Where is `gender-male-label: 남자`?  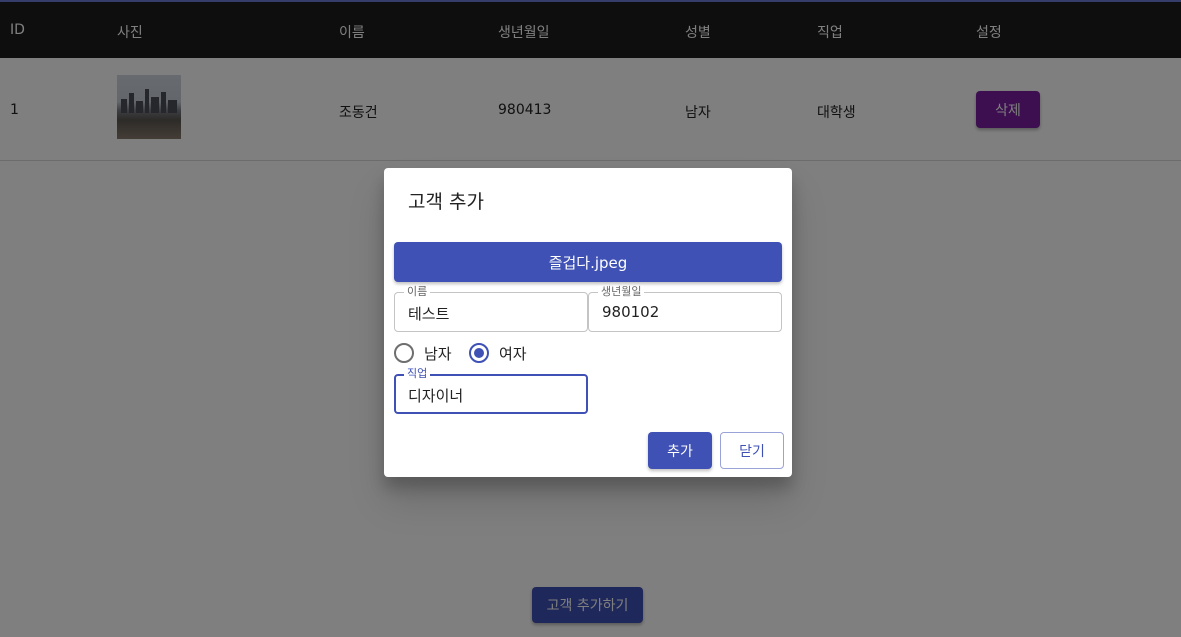
gender-male-label: 남자 is located at coordinates (438, 353).